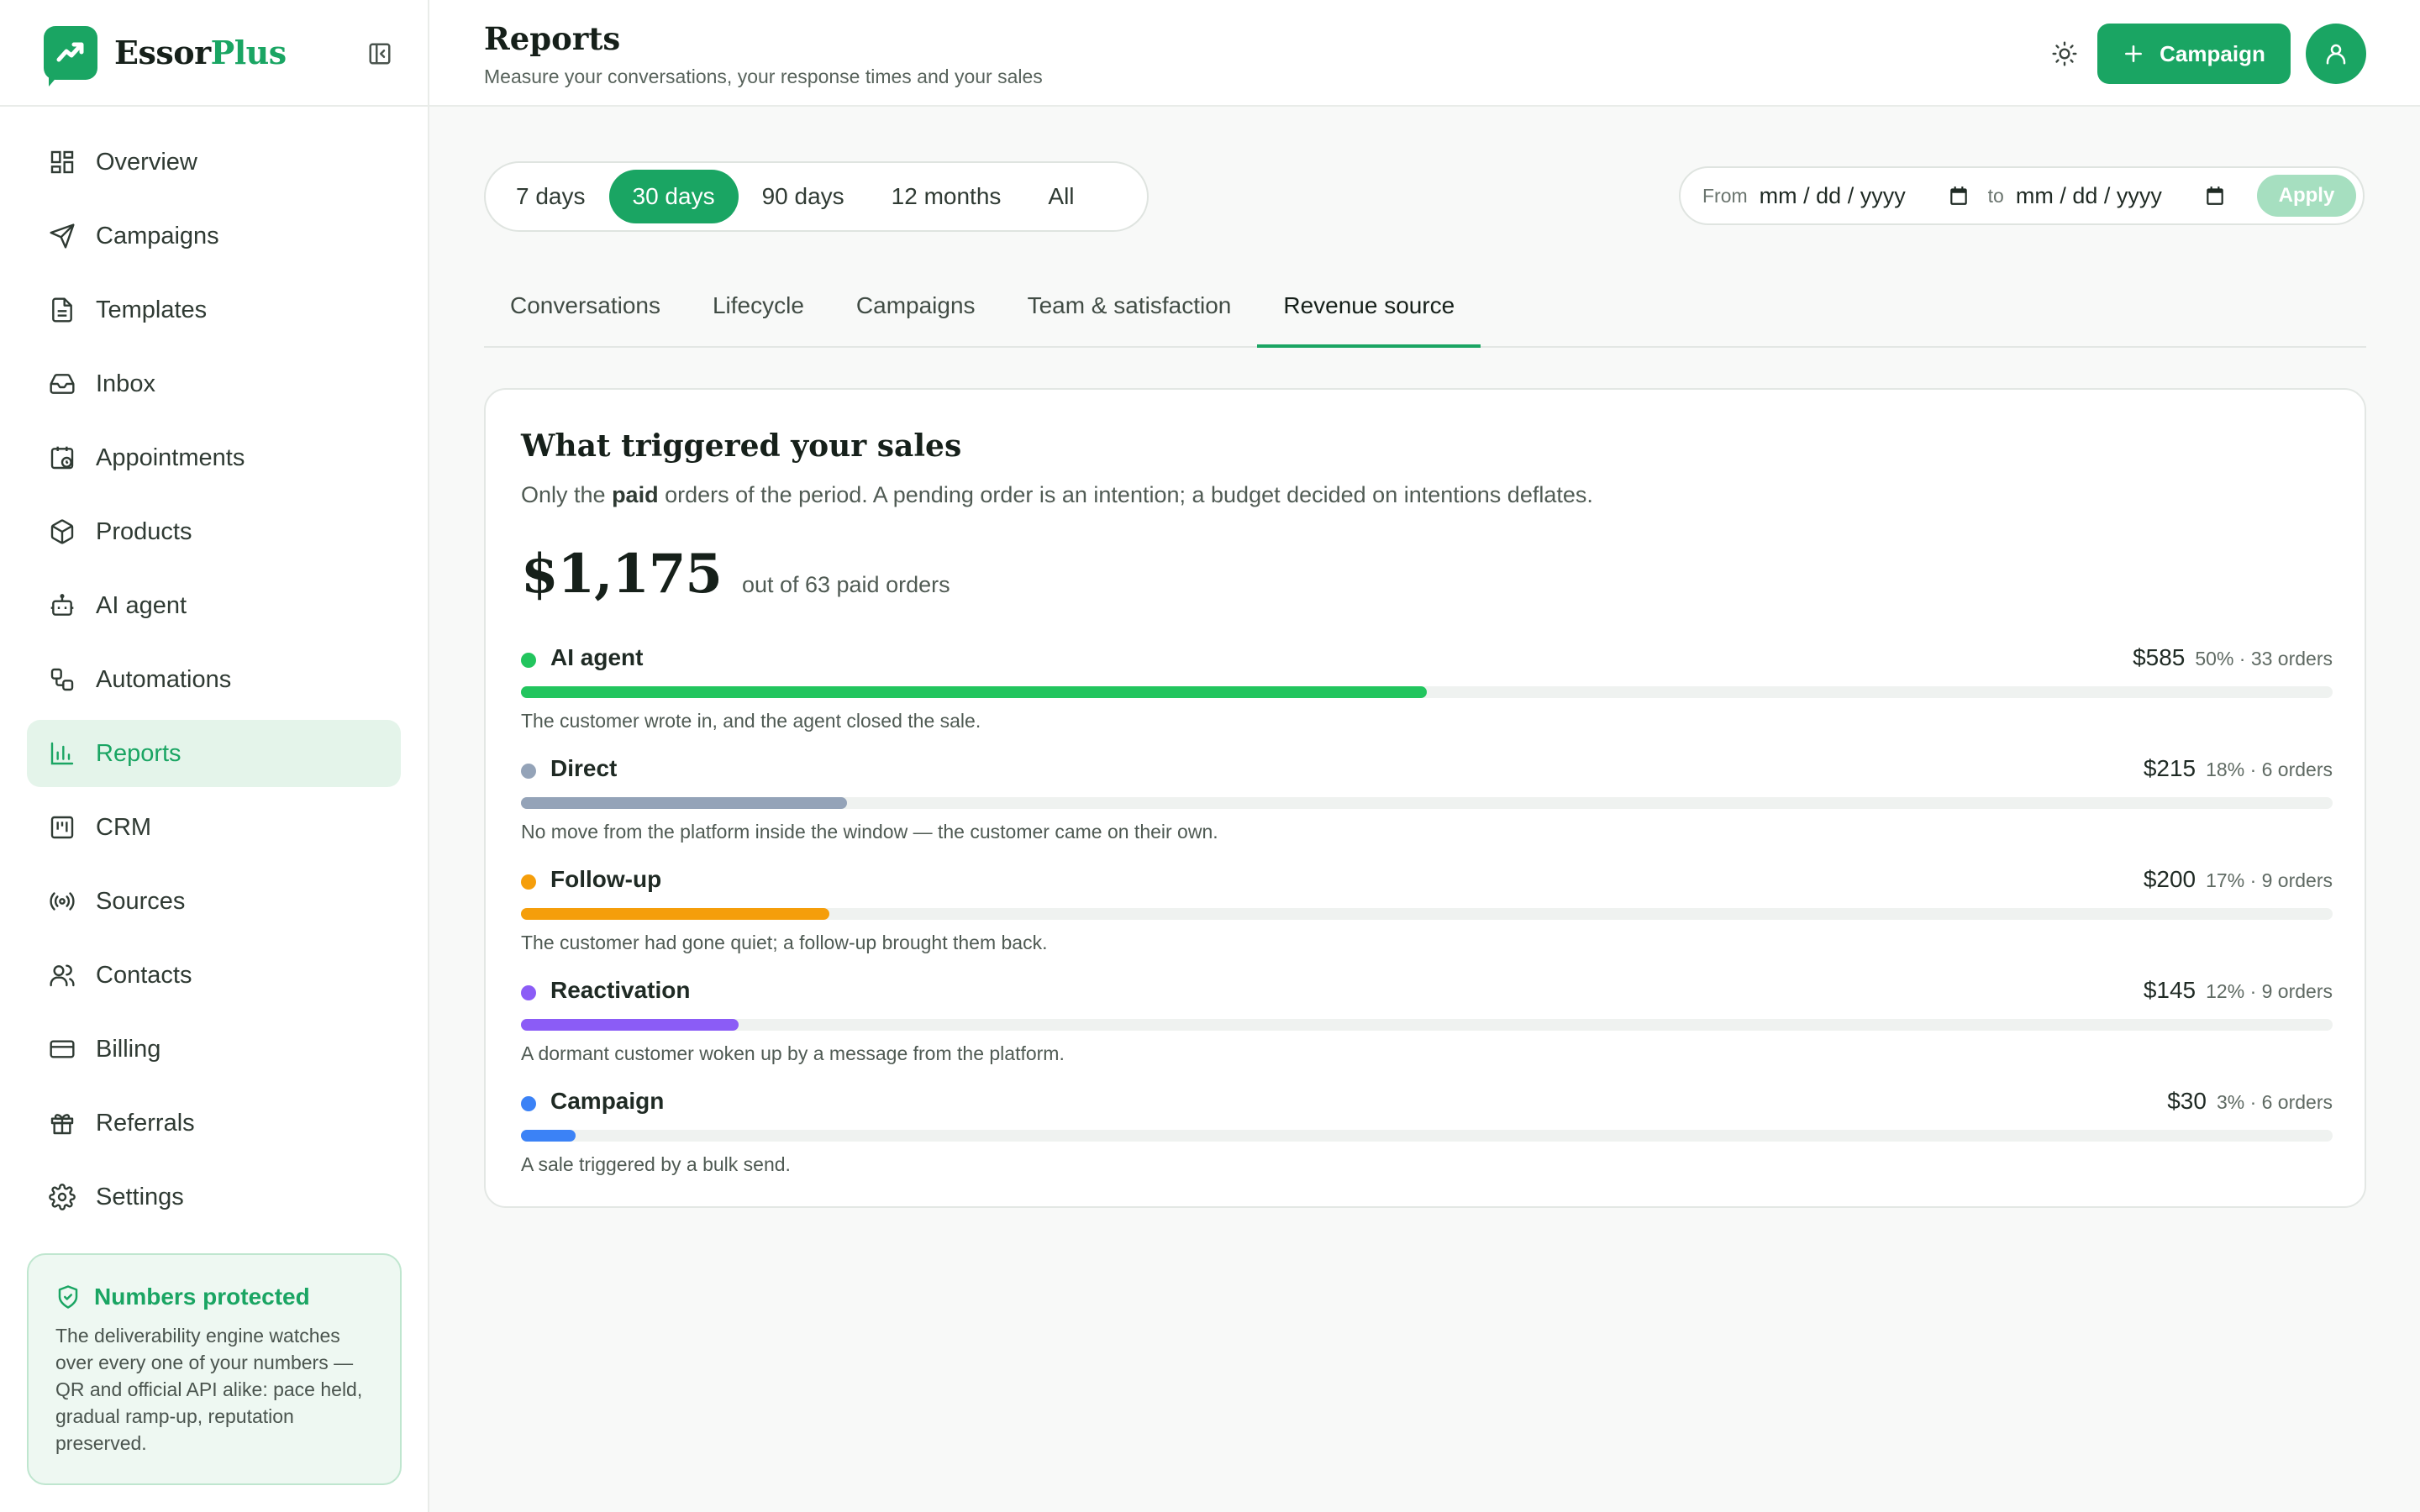 This screenshot has height=1512, width=2420. Describe the element at coordinates (380, 53) in the screenshot. I see `collapse-sidebar-icon` at that location.